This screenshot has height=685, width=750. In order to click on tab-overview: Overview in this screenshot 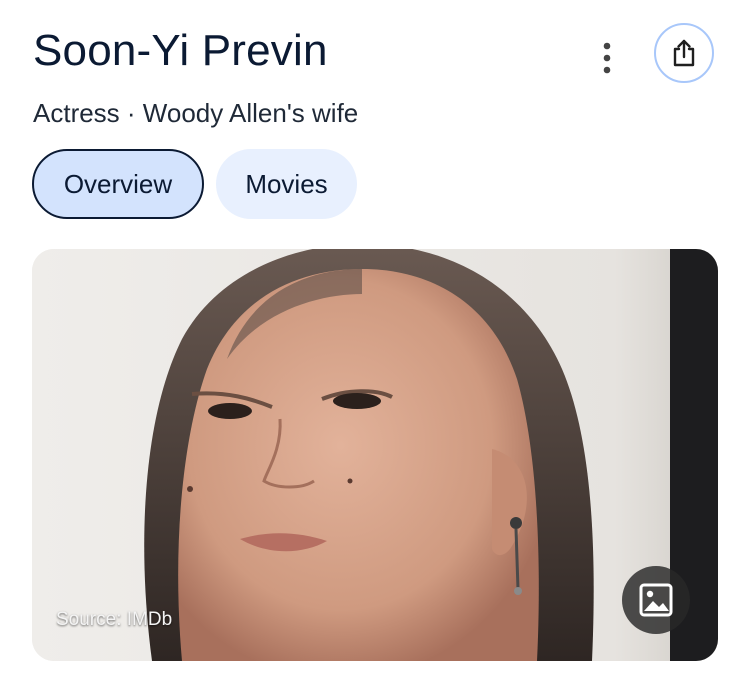, I will do `click(118, 184)`.